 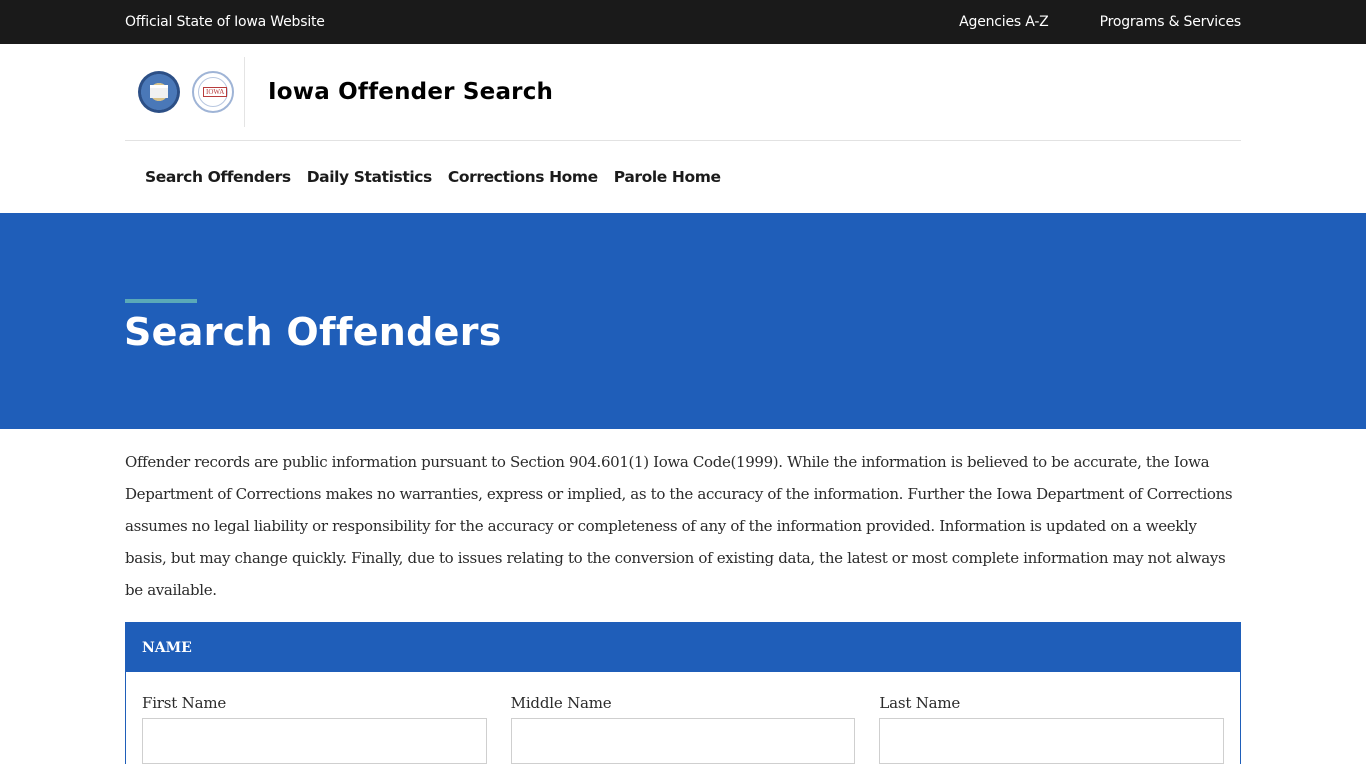 I want to click on utility-links: Agencies A-Z Programs & Services, so click(x=1100, y=22).